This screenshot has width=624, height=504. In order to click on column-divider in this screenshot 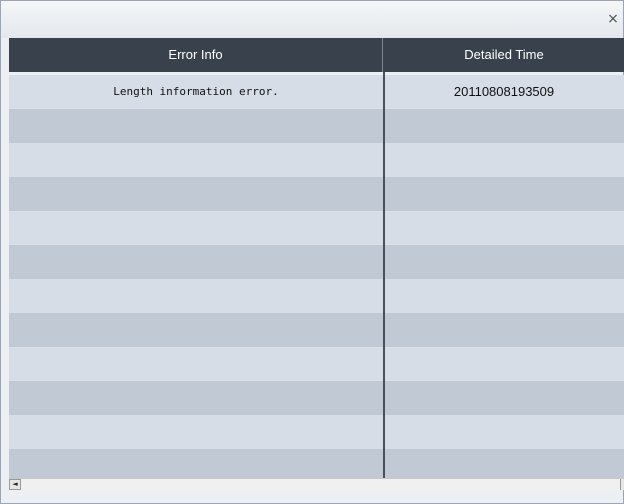, I will do `click(384, 275)`.